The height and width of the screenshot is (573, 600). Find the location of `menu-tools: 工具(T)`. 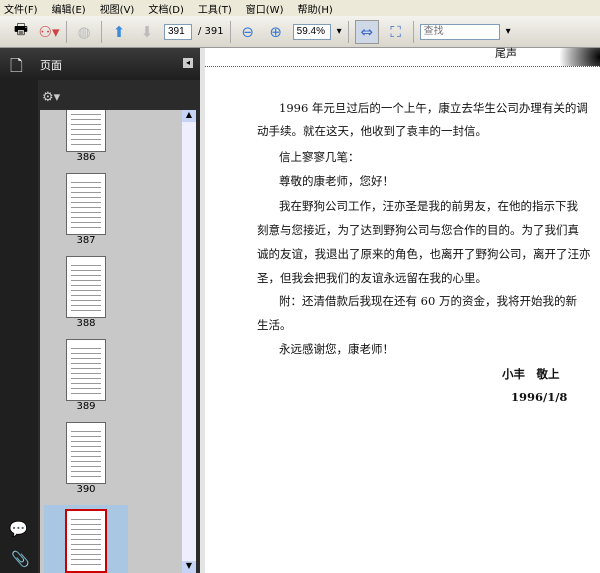

menu-tools: 工具(T) is located at coordinates (215, 8).